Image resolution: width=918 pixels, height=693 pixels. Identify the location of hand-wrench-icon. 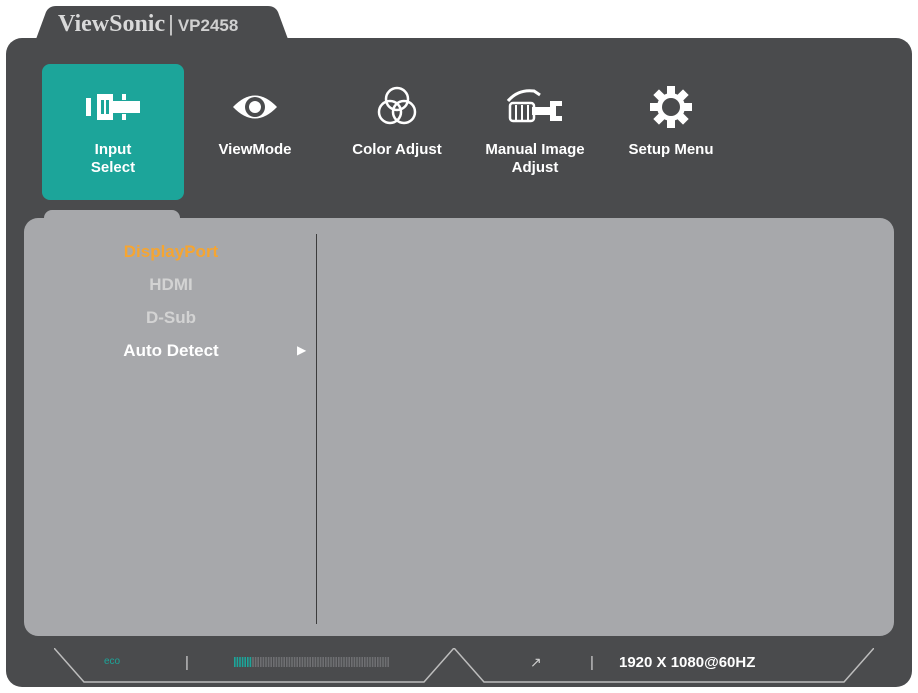
(535, 107).